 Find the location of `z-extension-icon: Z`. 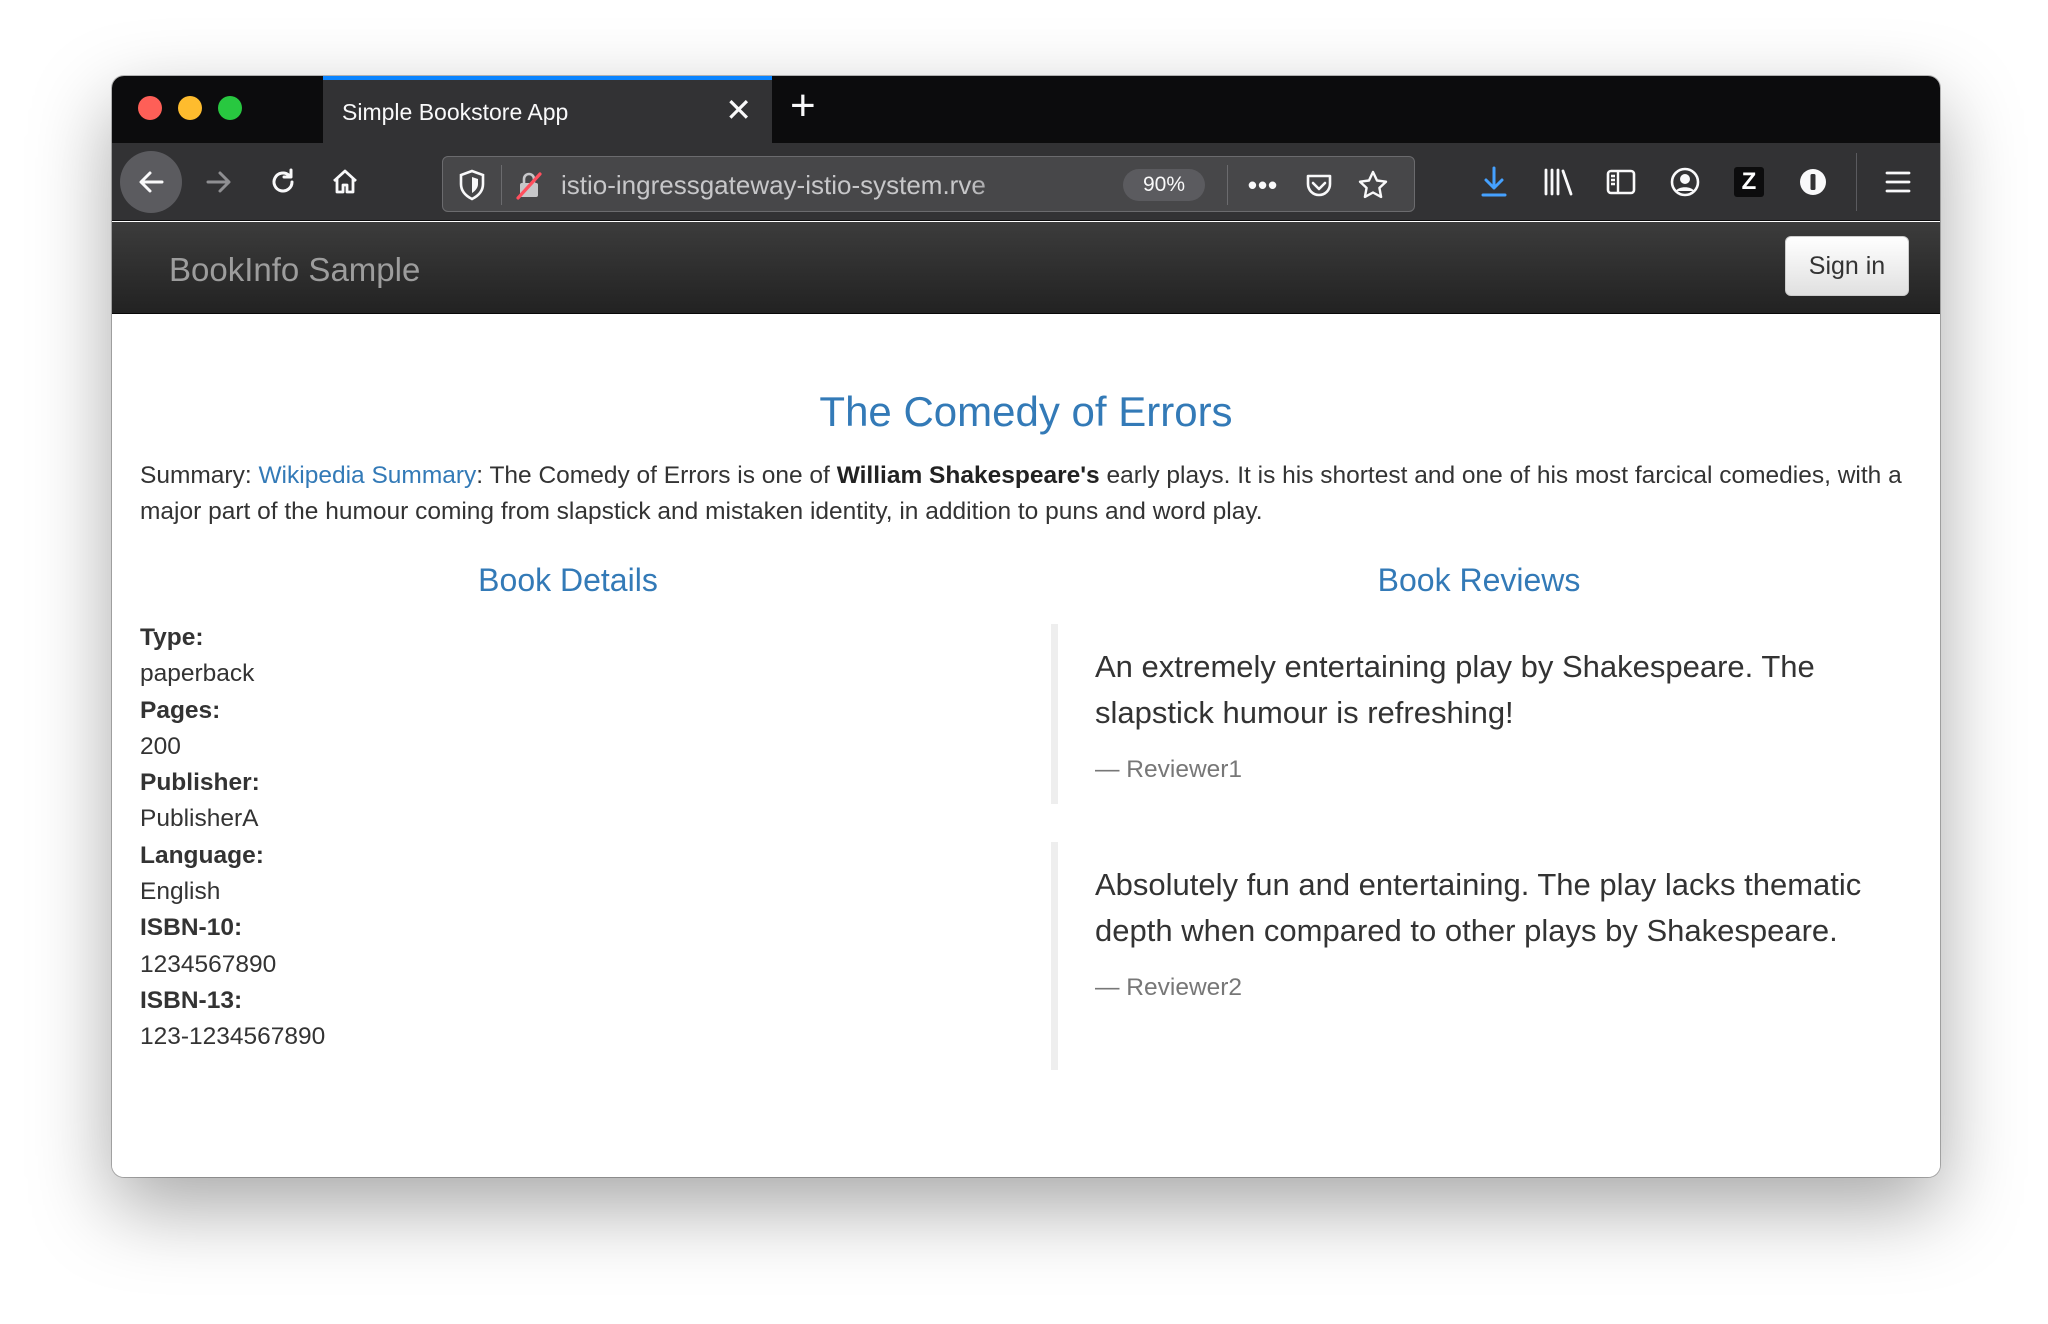

z-extension-icon: Z is located at coordinates (1749, 182).